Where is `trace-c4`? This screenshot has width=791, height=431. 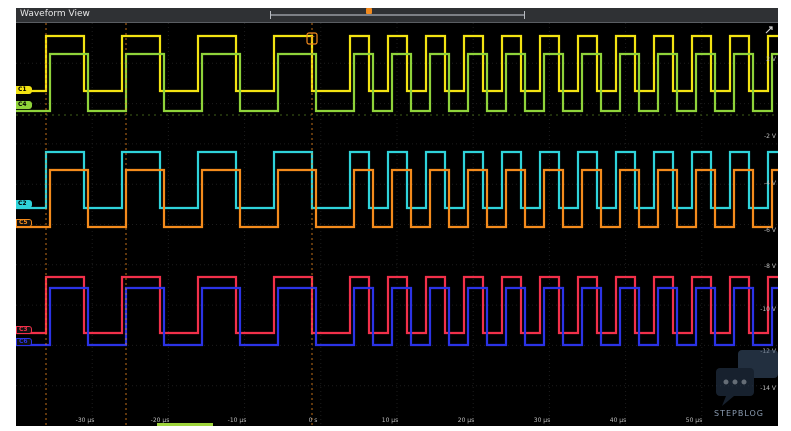 trace-c4 is located at coordinates (397, 82).